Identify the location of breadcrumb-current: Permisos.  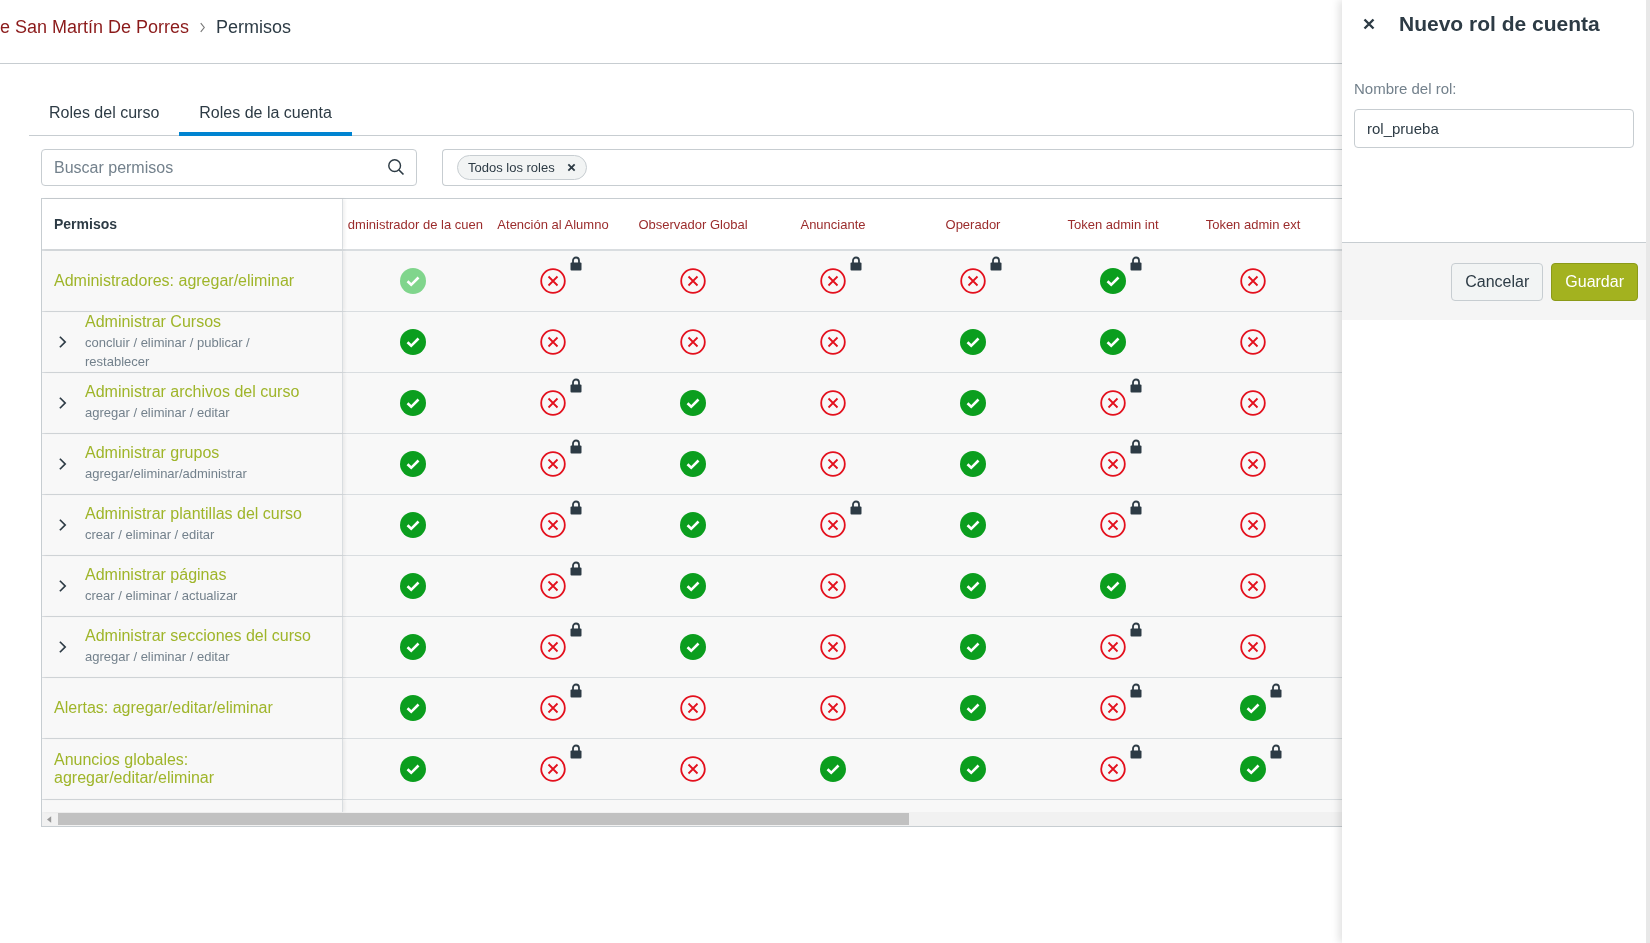
(254, 27).